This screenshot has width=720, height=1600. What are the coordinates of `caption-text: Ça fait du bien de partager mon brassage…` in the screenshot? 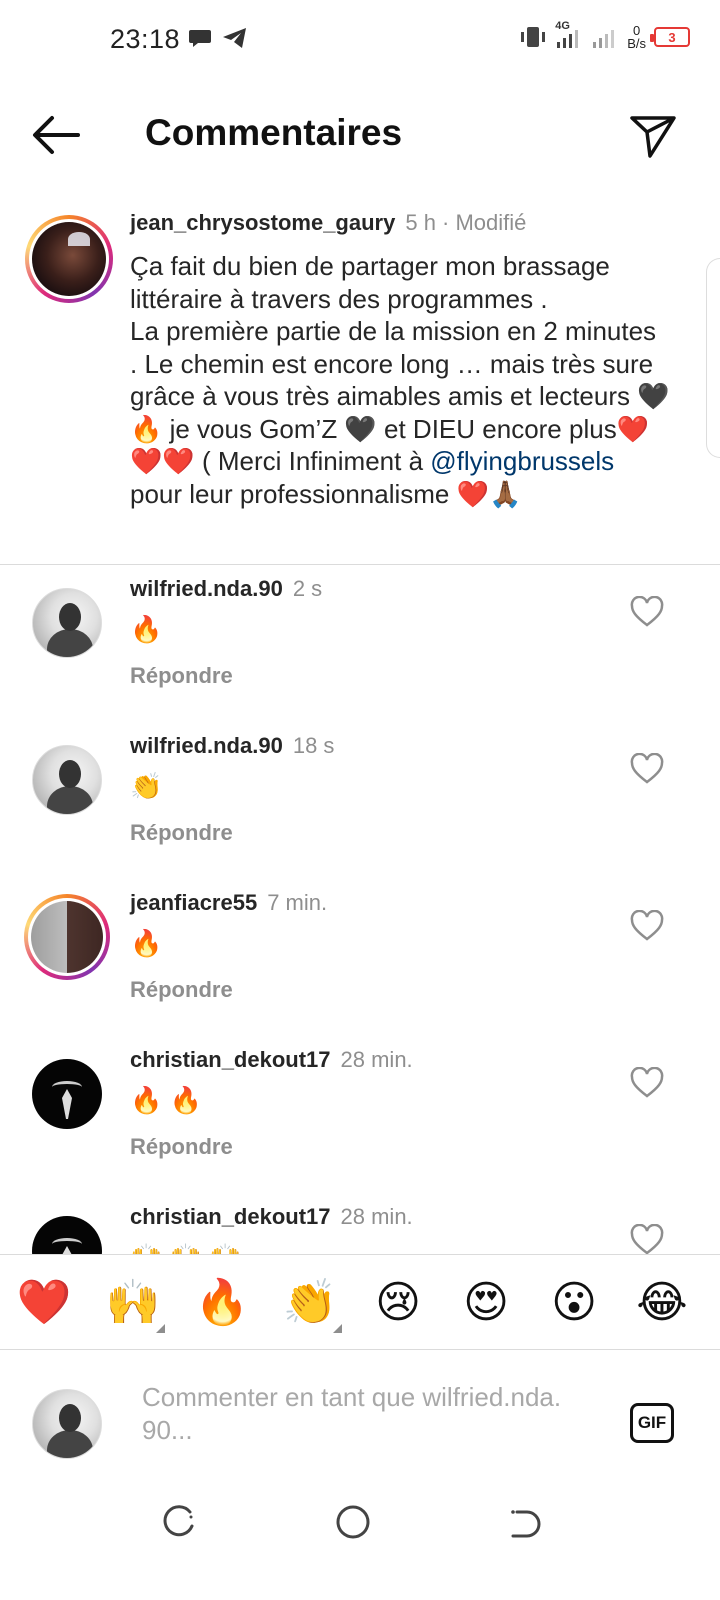 It's located at (400, 380).